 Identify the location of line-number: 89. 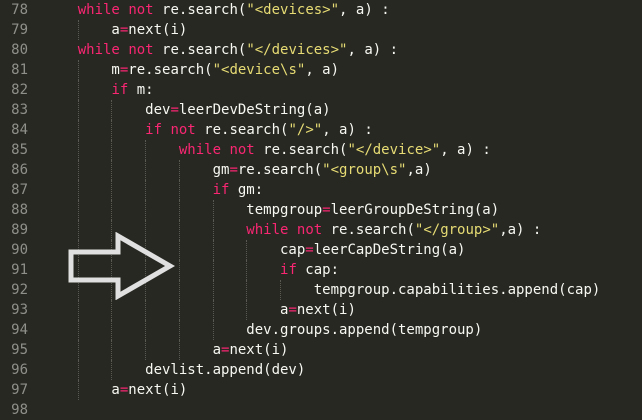
(19, 230).